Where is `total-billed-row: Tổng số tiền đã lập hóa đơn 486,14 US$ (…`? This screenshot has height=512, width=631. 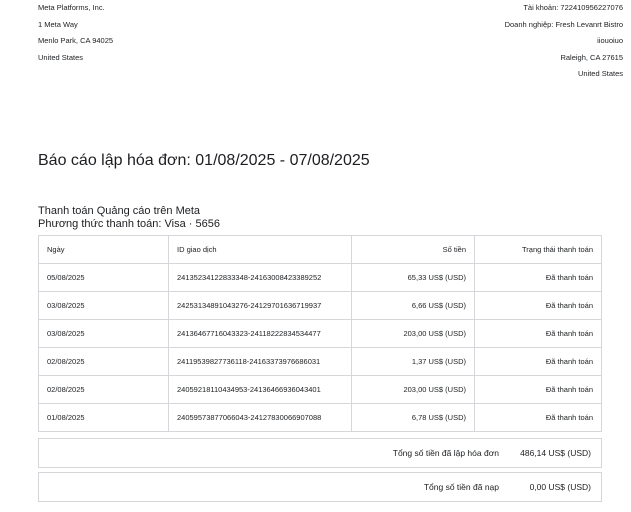
total-billed-row: Tổng số tiền đã lập hóa đơn 486,14 US$ (… is located at coordinates (320, 453).